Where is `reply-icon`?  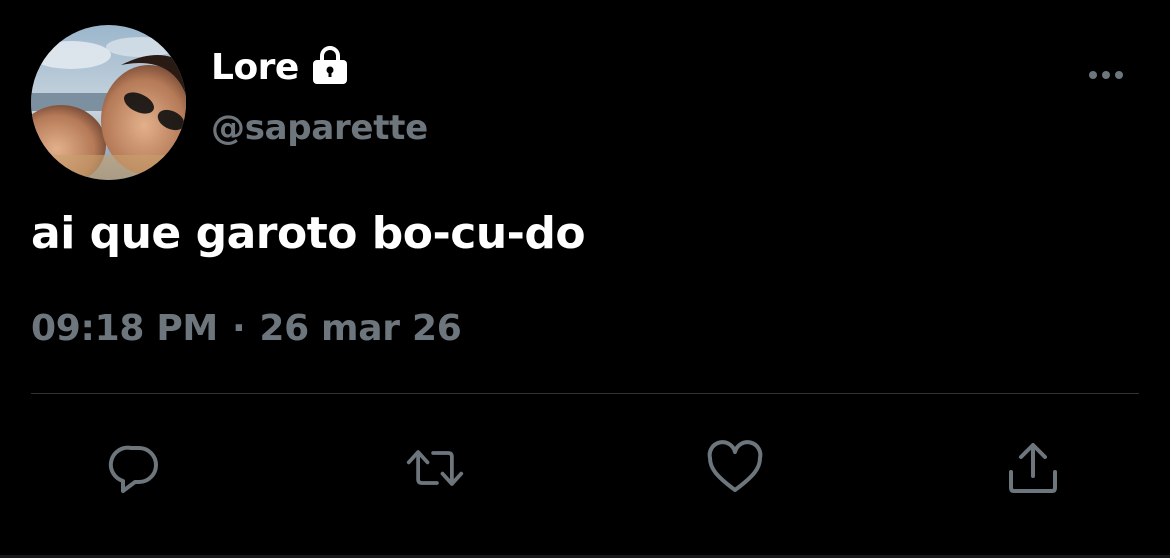
reply-icon is located at coordinates (133, 469).